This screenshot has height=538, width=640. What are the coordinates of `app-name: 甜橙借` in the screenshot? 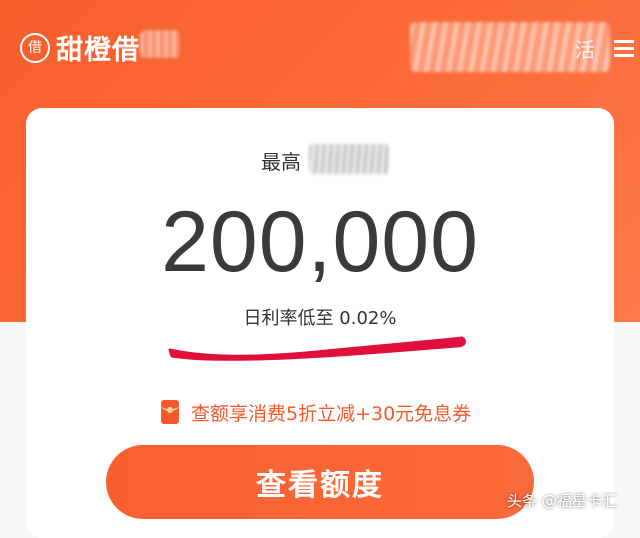 It's located at (98, 50).